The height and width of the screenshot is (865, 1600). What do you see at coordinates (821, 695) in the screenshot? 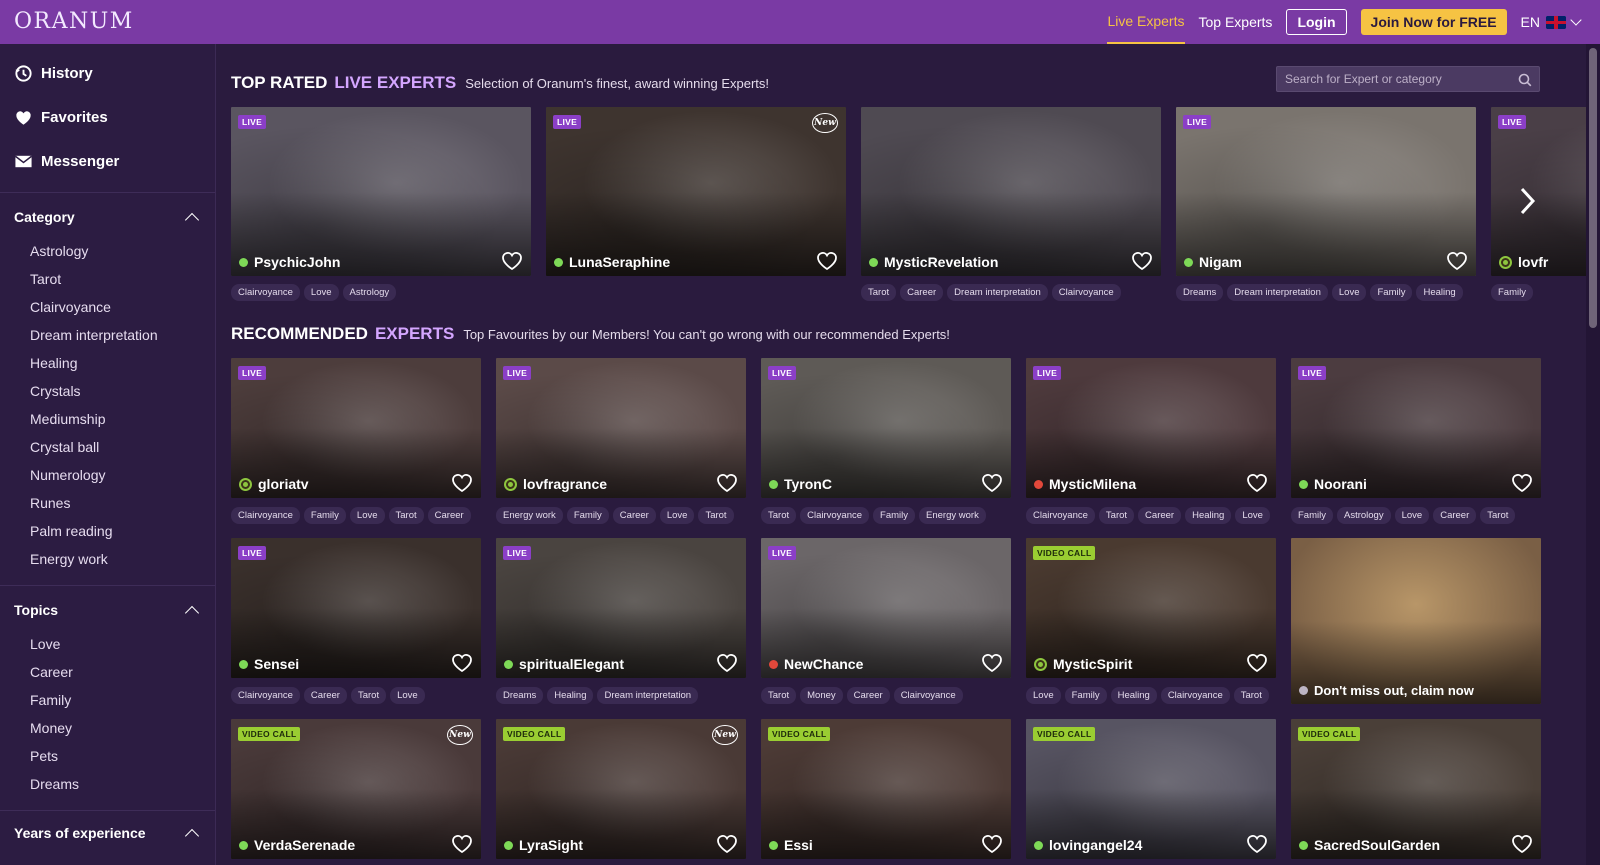
I see `category-tag: Money` at bounding box center [821, 695].